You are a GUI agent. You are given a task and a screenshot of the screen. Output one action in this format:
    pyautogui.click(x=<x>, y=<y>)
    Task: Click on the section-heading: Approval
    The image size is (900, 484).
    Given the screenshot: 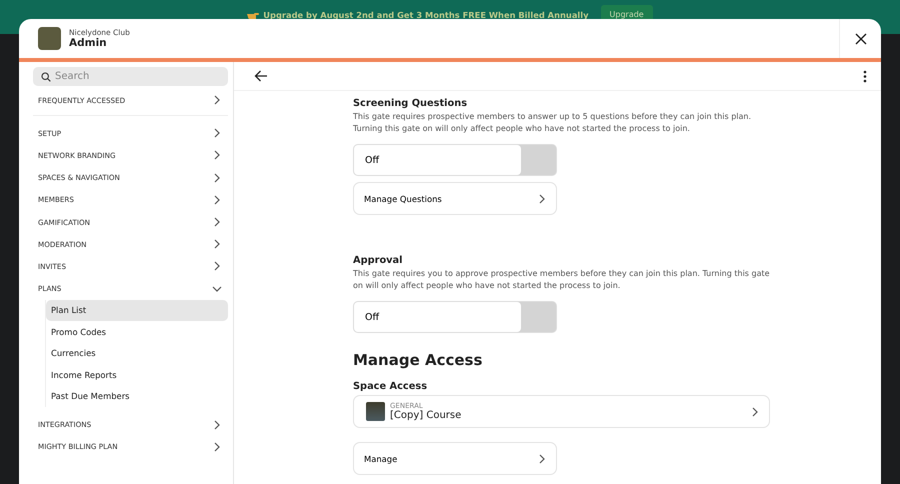 What is the action you would take?
    pyautogui.click(x=378, y=260)
    